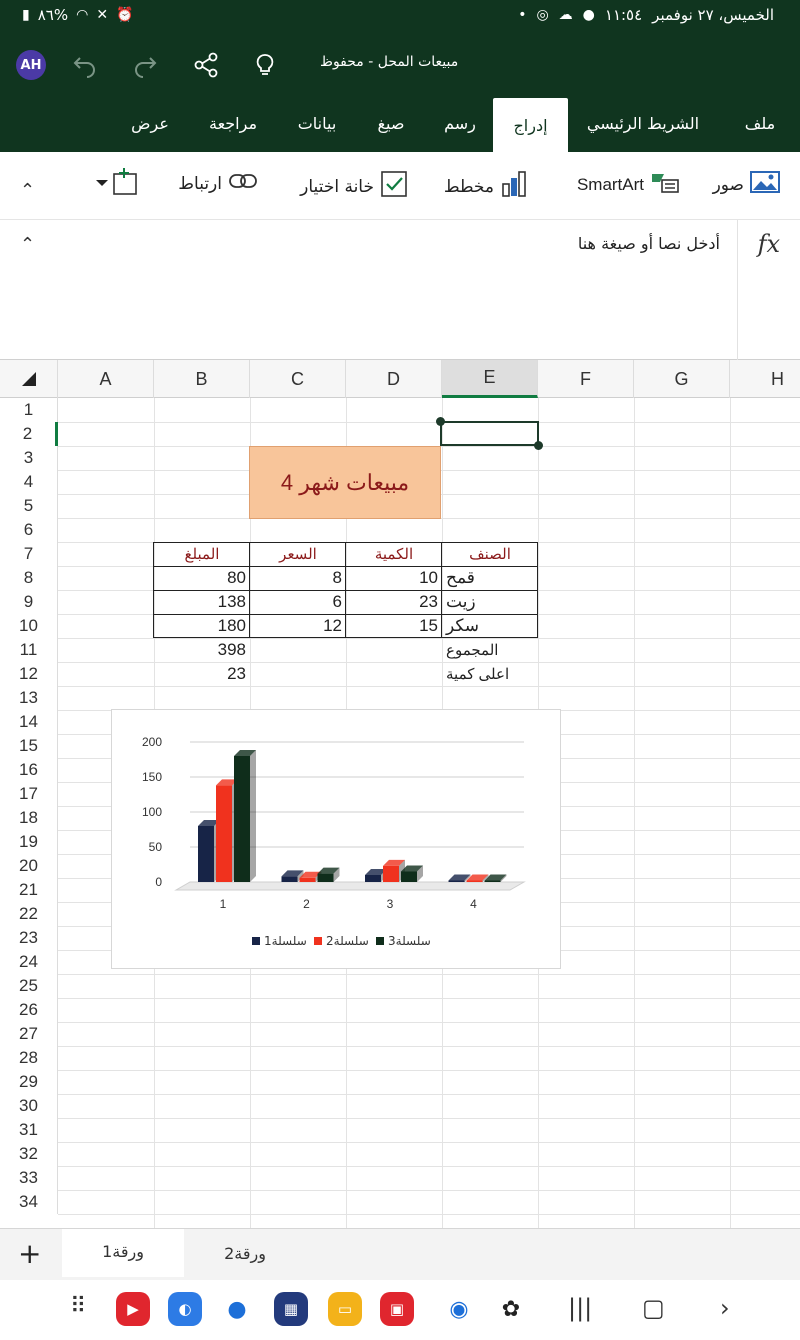  I want to click on back-icon: ›, so click(725, 1308).